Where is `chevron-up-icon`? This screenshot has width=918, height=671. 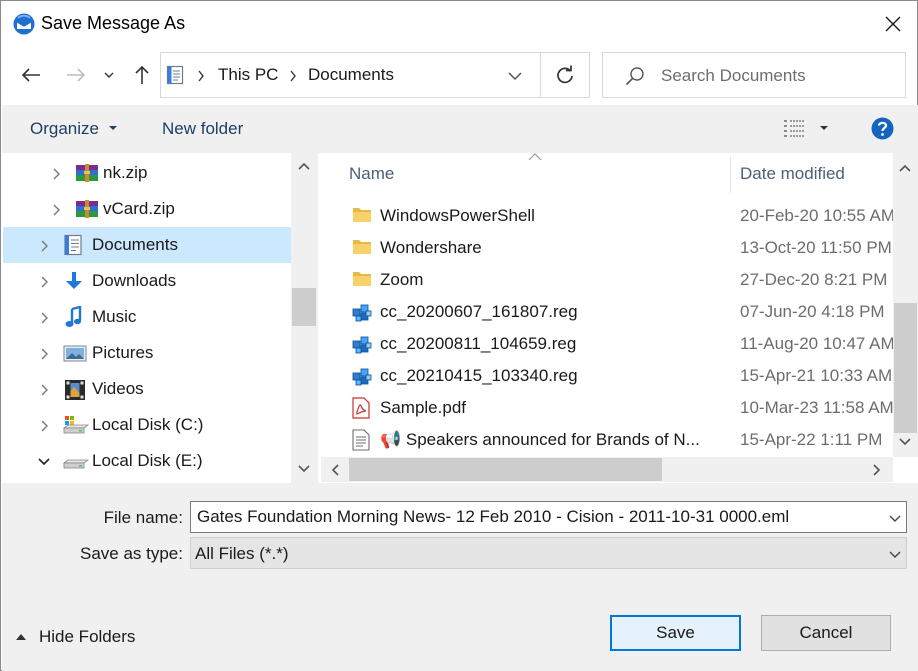
chevron-up-icon is located at coordinates (21, 637).